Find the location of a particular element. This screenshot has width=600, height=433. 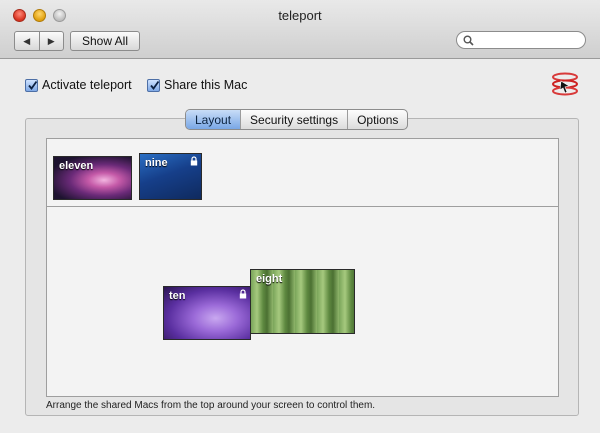

arranged-mac-eight: eight is located at coordinates (302, 301).